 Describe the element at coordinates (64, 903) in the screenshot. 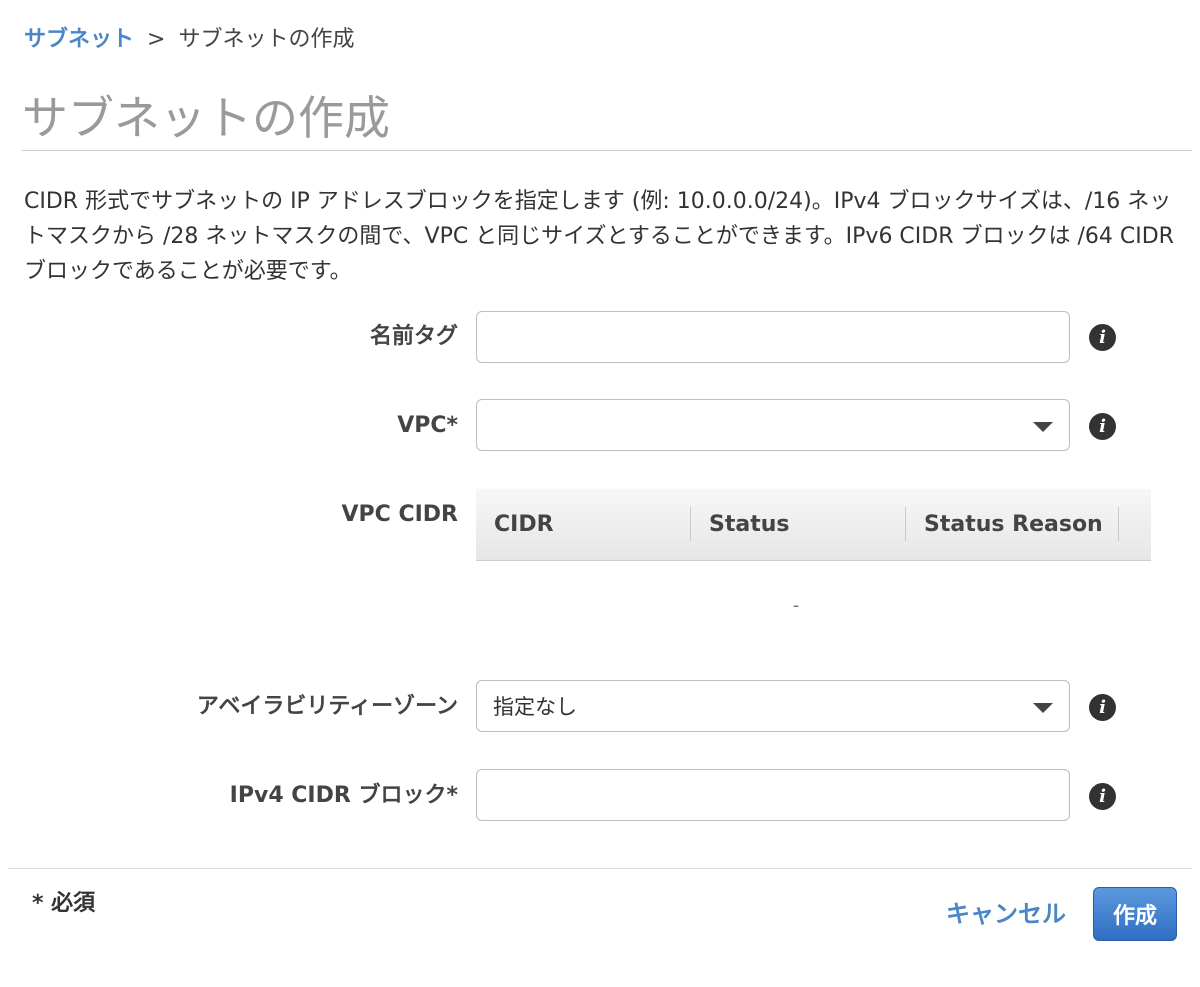

I see `required-note: * 必須` at that location.